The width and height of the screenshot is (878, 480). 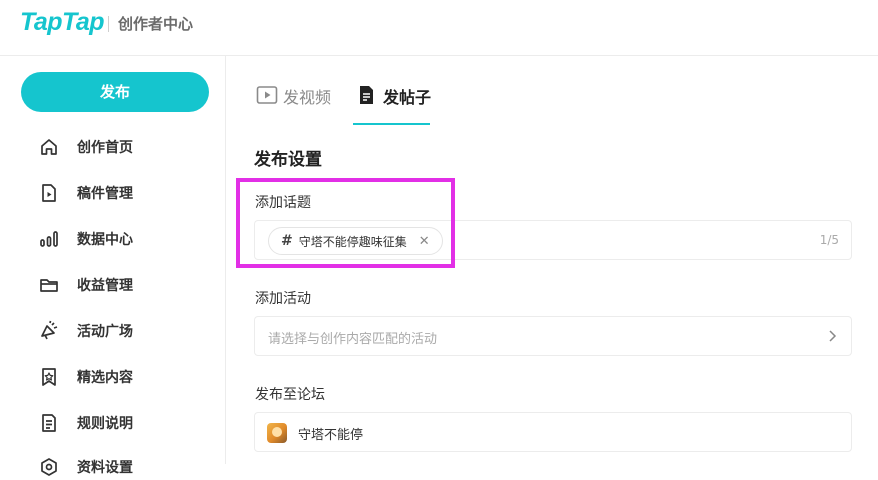 What do you see at coordinates (105, 378) in the screenshot?
I see `sidebar-item-label: 精选内容` at bounding box center [105, 378].